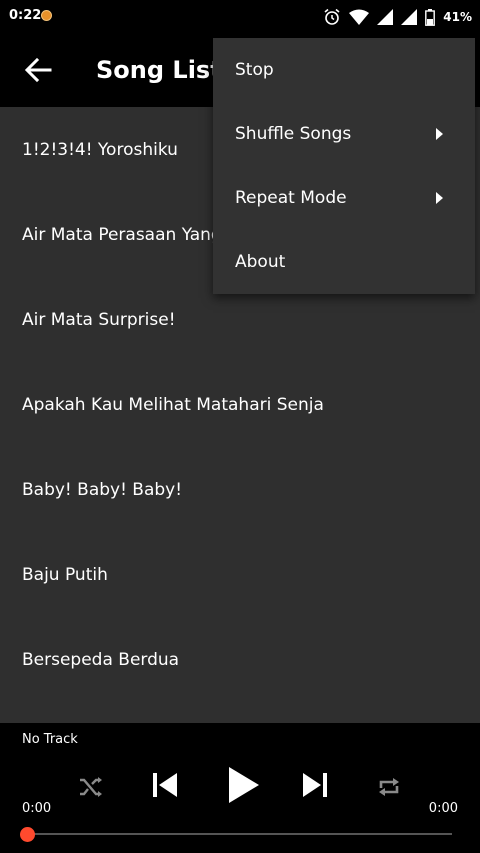 The width and height of the screenshot is (480, 853). Describe the element at coordinates (50, 739) in the screenshot. I see `current-track: No Track` at that location.